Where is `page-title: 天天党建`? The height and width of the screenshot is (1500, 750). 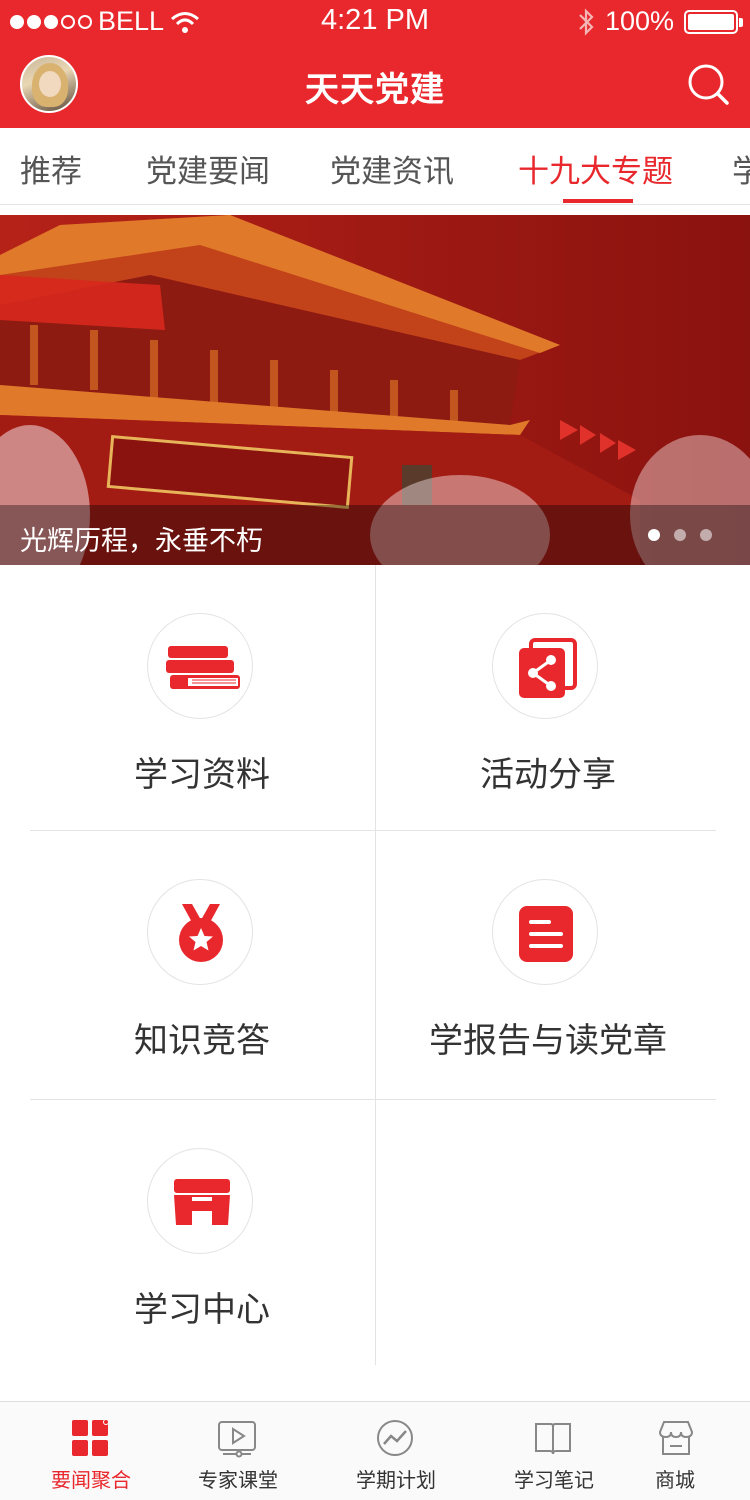 page-title: 天天党建 is located at coordinates (375, 90).